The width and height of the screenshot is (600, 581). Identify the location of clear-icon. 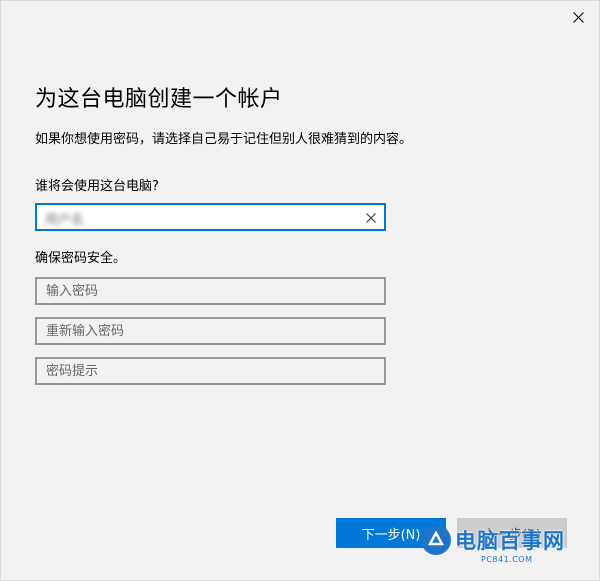
(371, 218).